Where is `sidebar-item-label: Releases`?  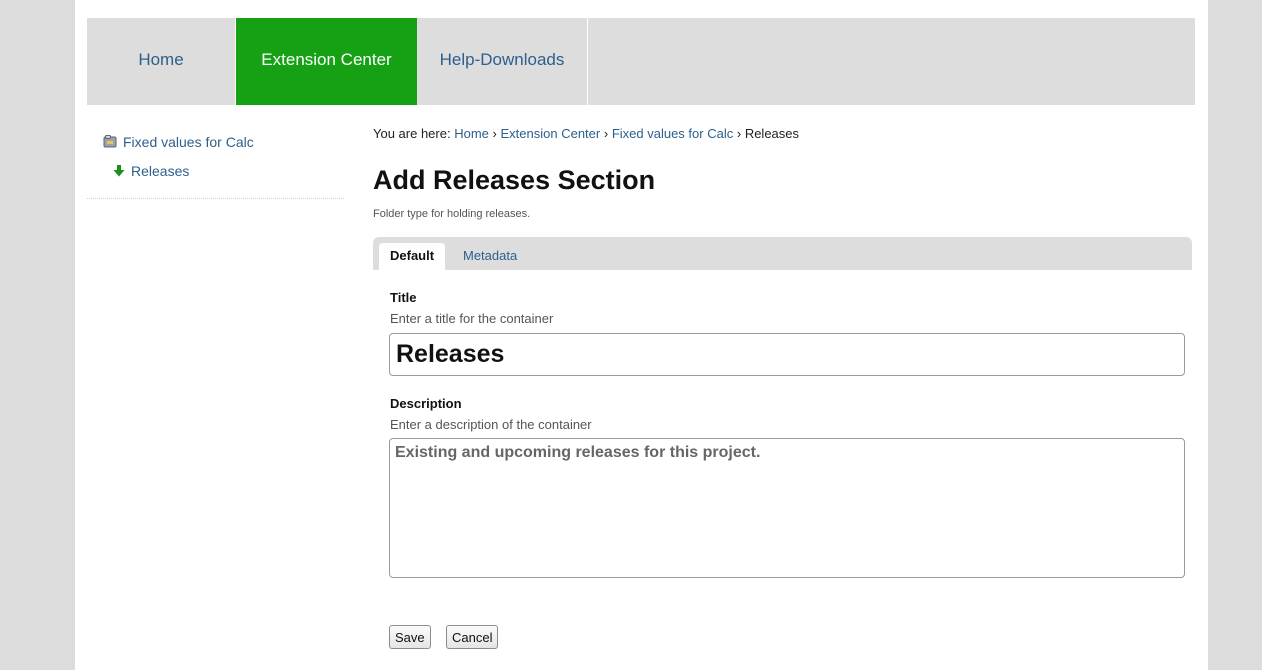
sidebar-item-label: Releases is located at coordinates (160, 171).